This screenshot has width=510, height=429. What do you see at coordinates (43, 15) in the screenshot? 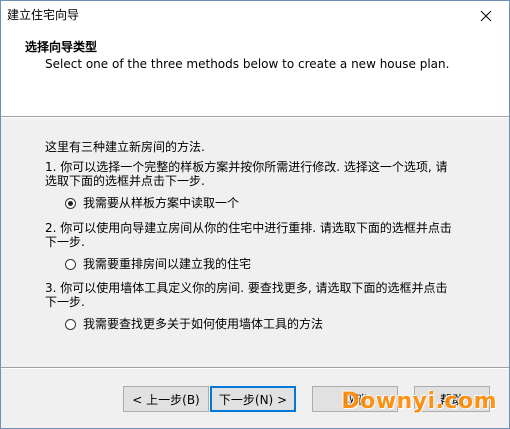
I see `window-title: 建立住宅向导` at bounding box center [43, 15].